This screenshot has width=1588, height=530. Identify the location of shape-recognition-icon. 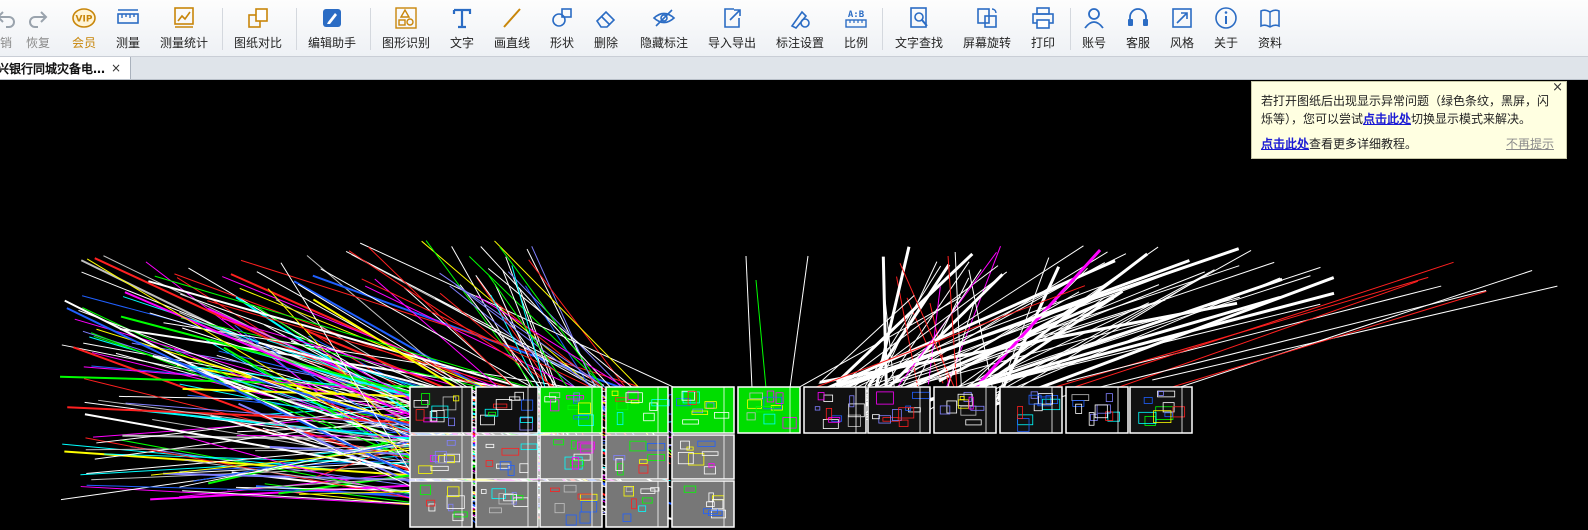
(406, 18).